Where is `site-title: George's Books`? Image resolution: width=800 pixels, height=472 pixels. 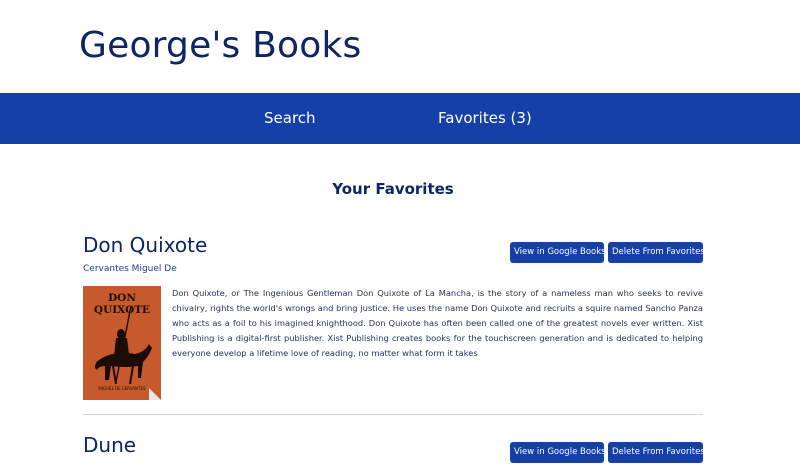 site-title: George's Books is located at coordinates (220, 45).